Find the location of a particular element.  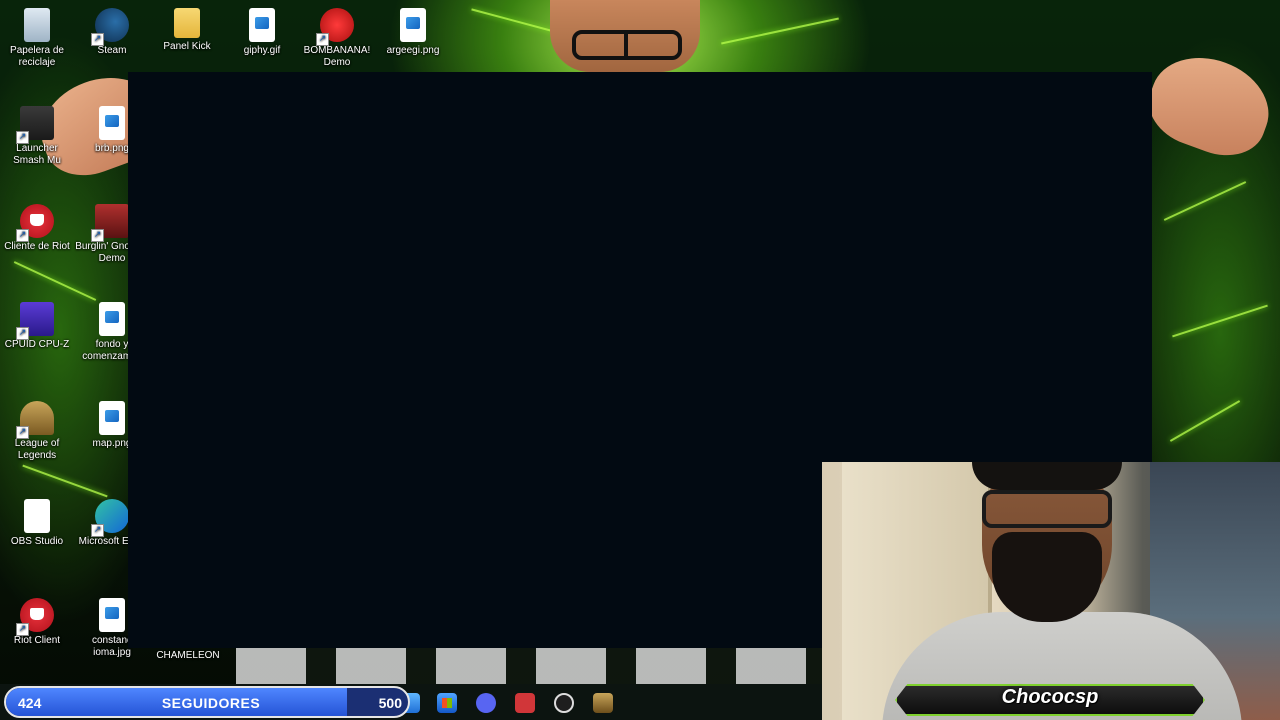

webcam-feed is located at coordinates (1051, 591).